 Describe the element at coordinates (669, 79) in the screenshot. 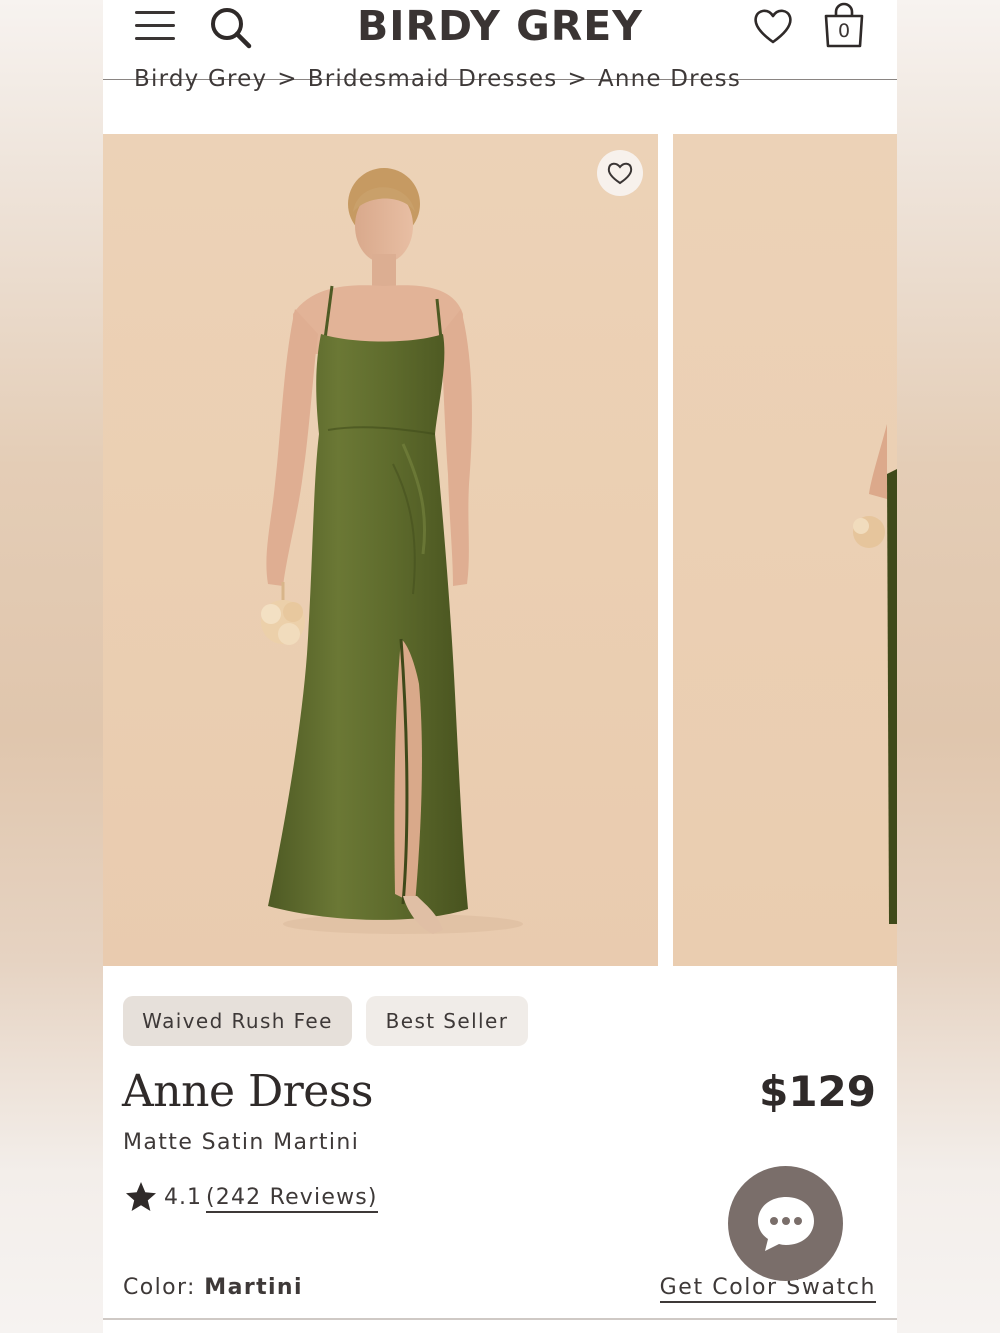

I see `breadcrumb-current: Anne Dress` at that location.